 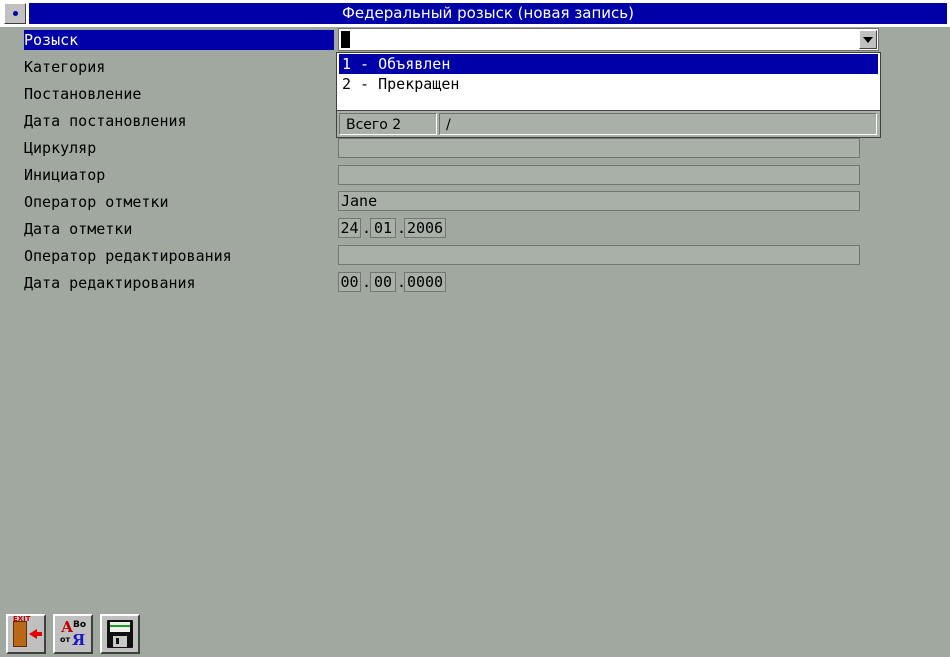 I want to click on sort-icon-letters-vo: Во, so click(x=80, y=625).